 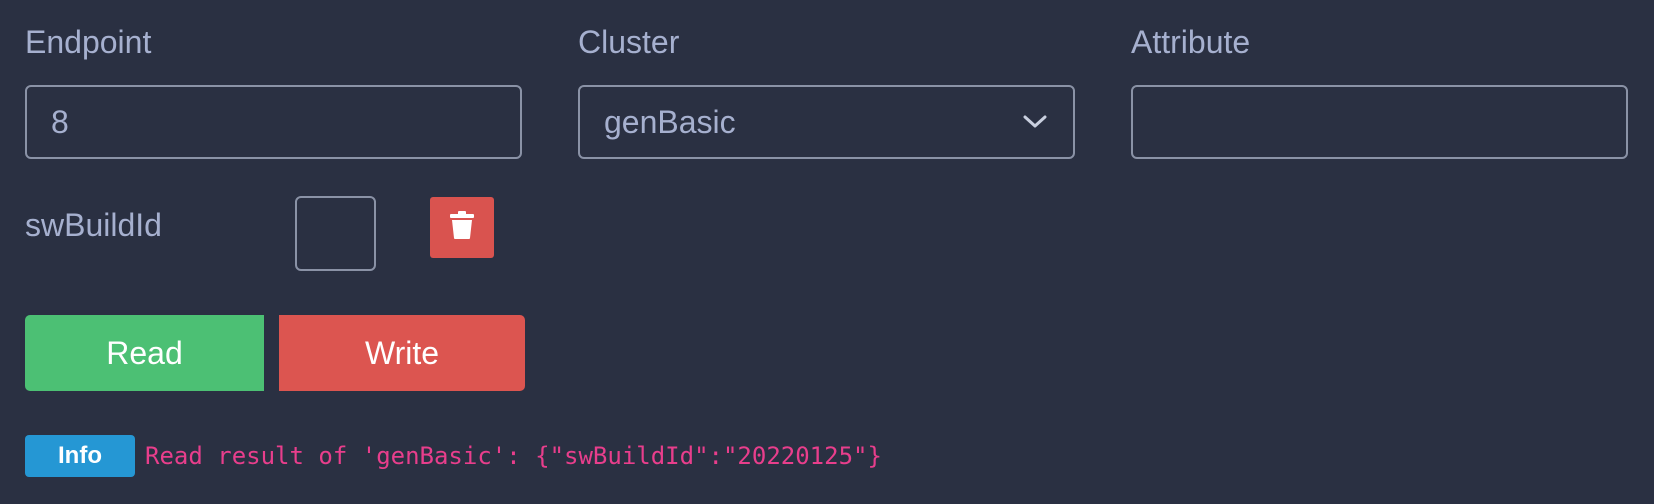 I want to click on attribute-row-name: swBuildId, so click(x=93, y=225).